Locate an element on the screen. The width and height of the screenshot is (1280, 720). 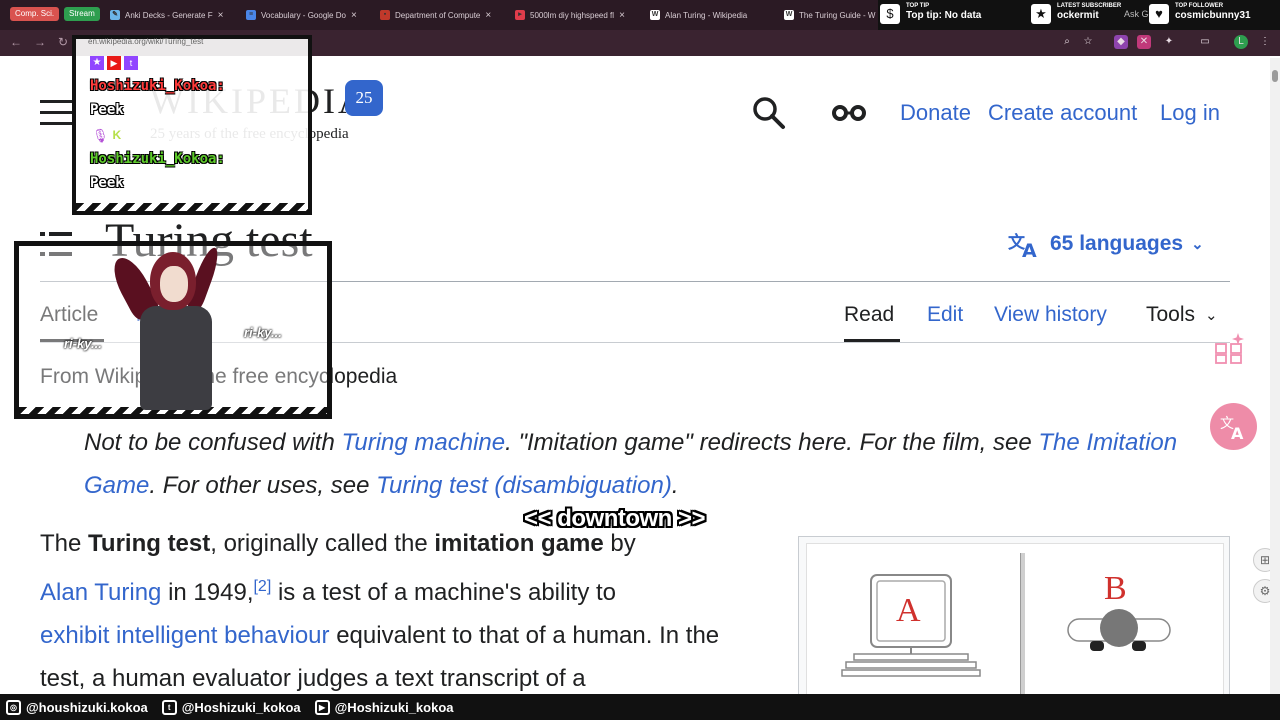
latest-subscriber-label: LATEST SUBSCRIBER is located at coordinates (1089, 6).